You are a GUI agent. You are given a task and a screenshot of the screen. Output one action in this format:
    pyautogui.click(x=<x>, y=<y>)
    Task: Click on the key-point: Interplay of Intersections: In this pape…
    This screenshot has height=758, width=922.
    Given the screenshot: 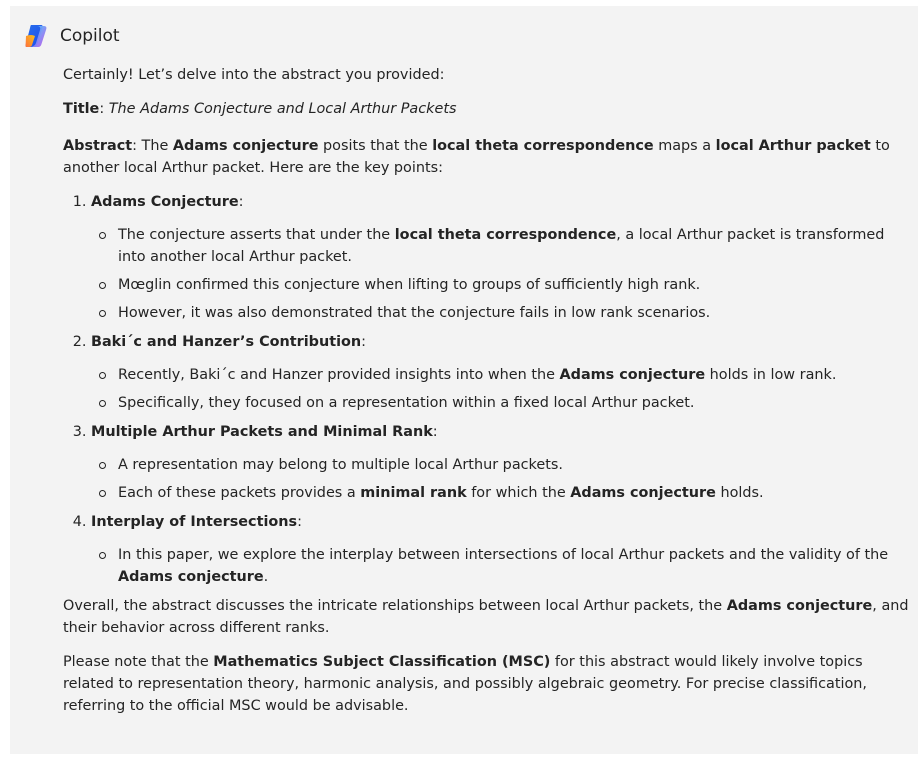 What is the action you would take?
    pyautogui.click(x=502, y=549)
    